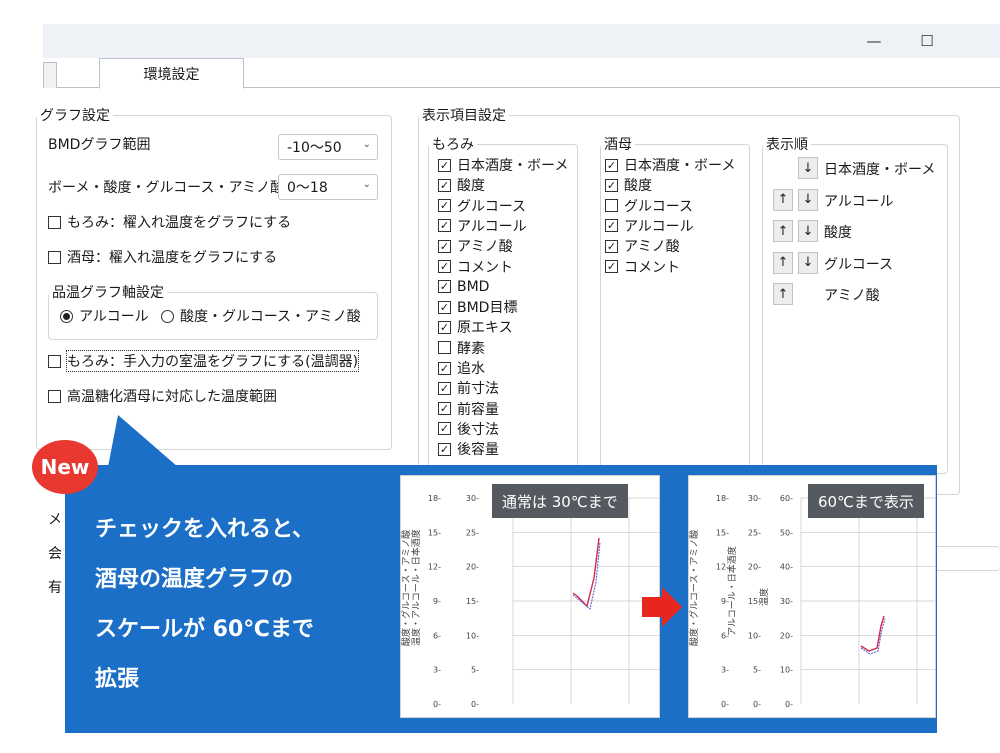 The height and width of the screenshot is (753, 1000). What do you see at coordinates (270, 317) in the screenshot?
I see `radio-label: 酸度・グルコース・アミノ酸` at bounding box center [270, 317].